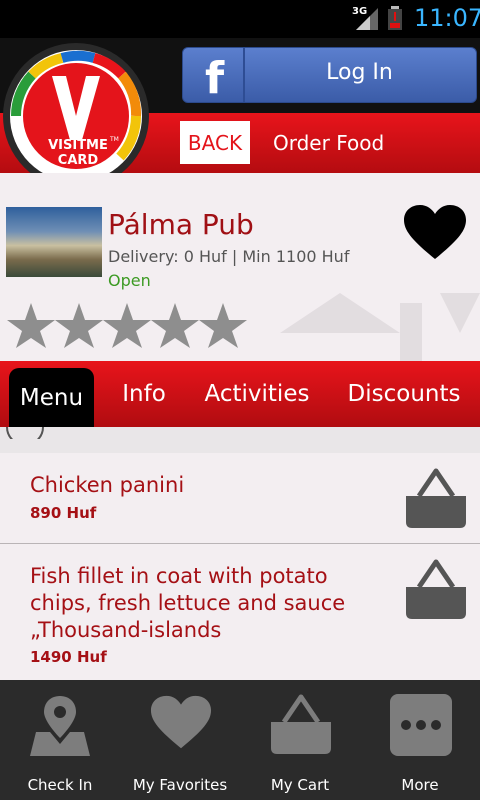  Describe the element at coordinates (240, 498) in the screenshot. I see `list-item: Chicken panini 890 Huf` at that location.